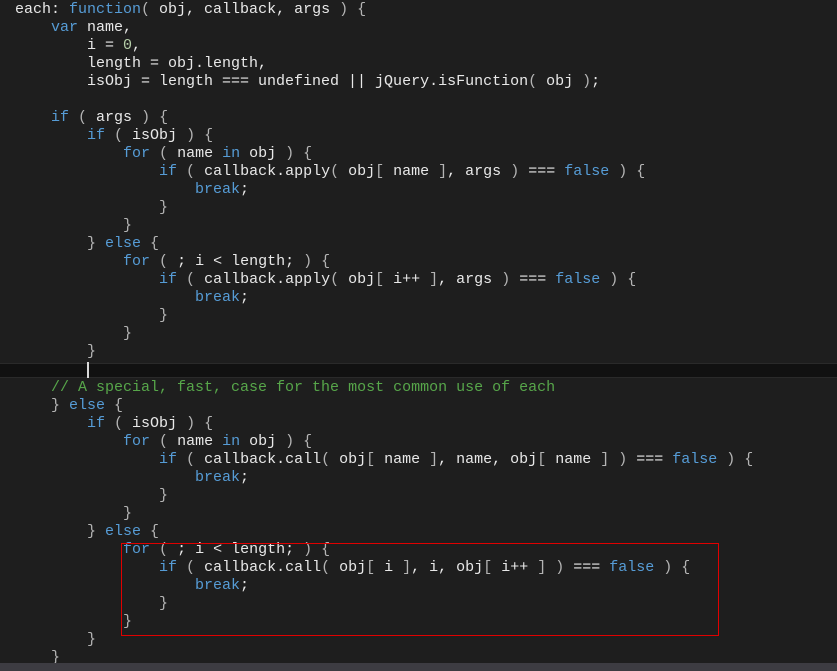 The image size is (837, 671). What do you see at coordinates (479, 171) in the screenshot?
I see `code-text: , args` at bounding box center [479, 171].